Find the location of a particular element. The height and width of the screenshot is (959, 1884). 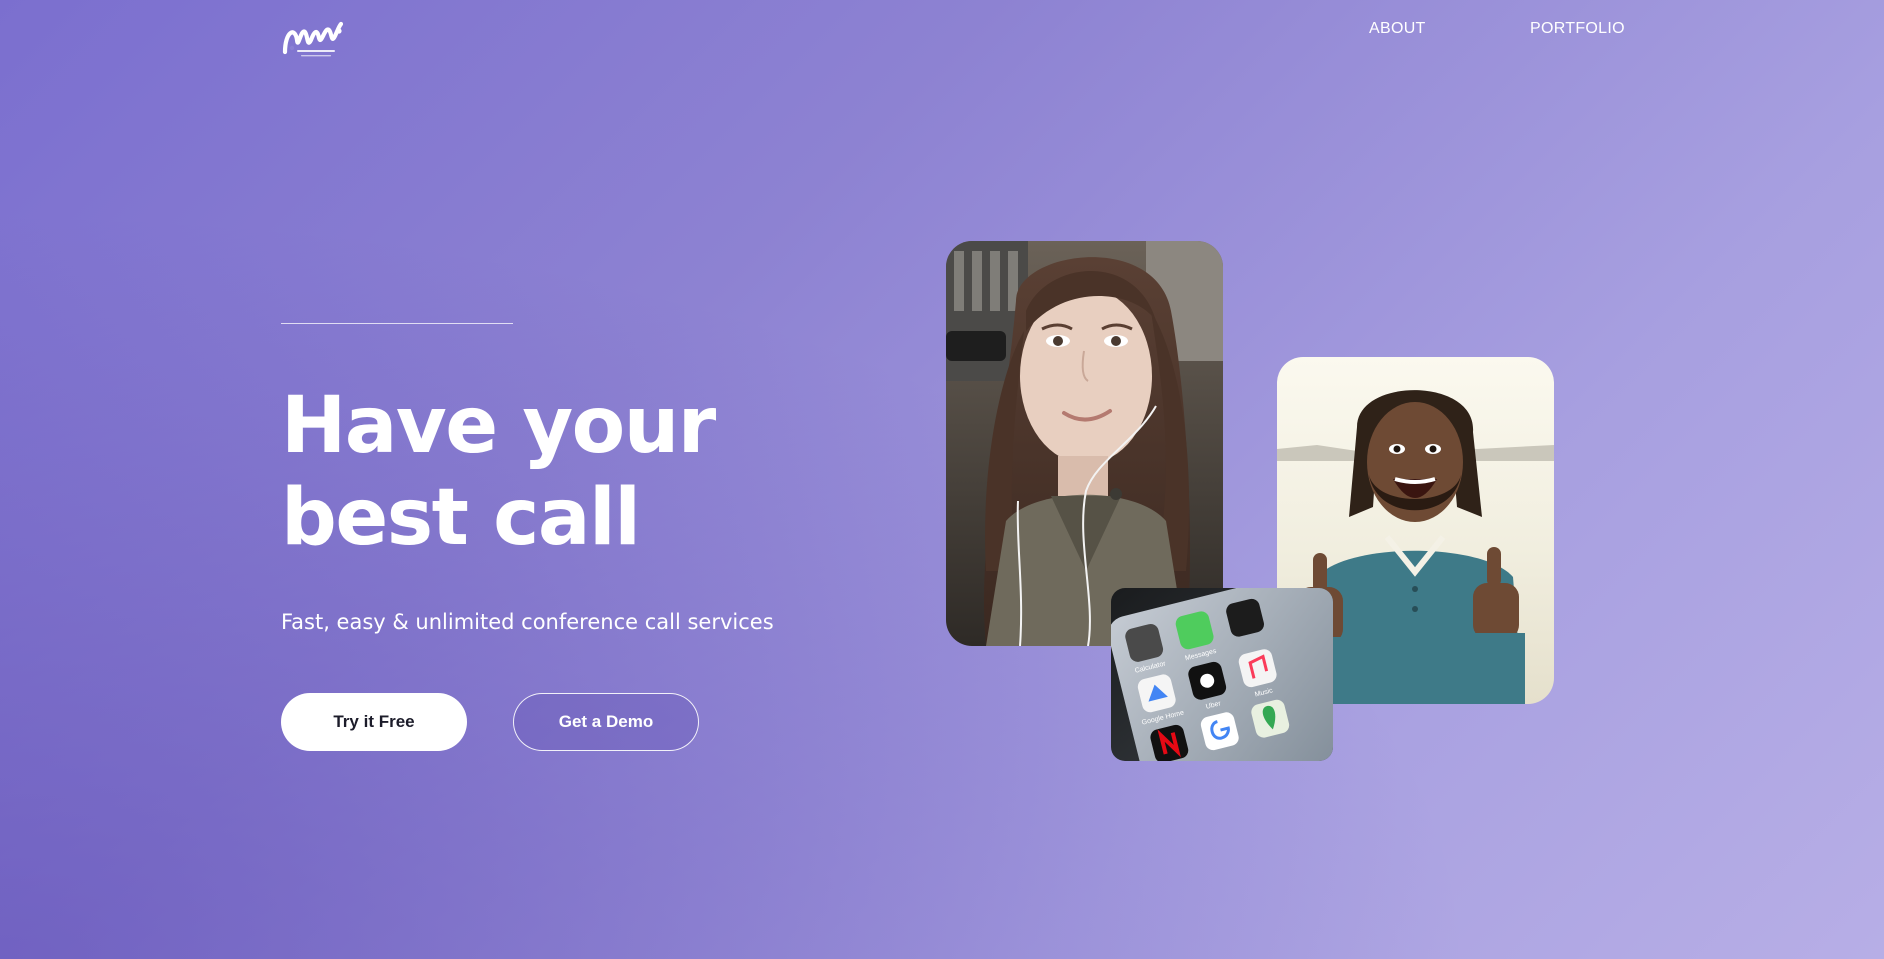

nav-link-about: ABOUT is located at coordinates (1397, 29).